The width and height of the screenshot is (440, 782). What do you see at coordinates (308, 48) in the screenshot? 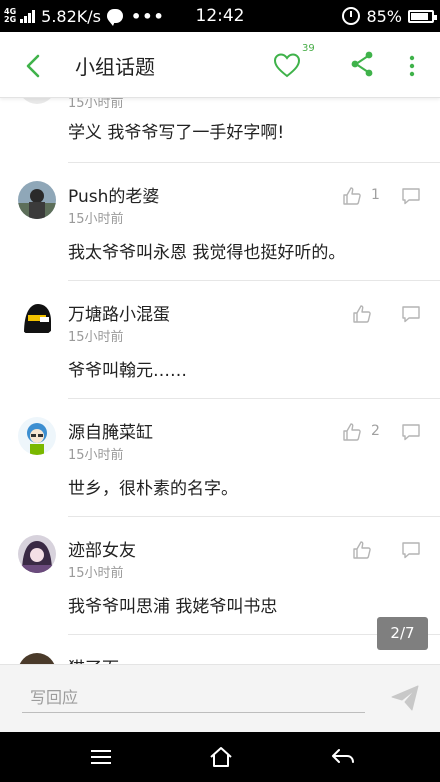
I see `like-count-badge: 39` at bounding box center [308, 48].